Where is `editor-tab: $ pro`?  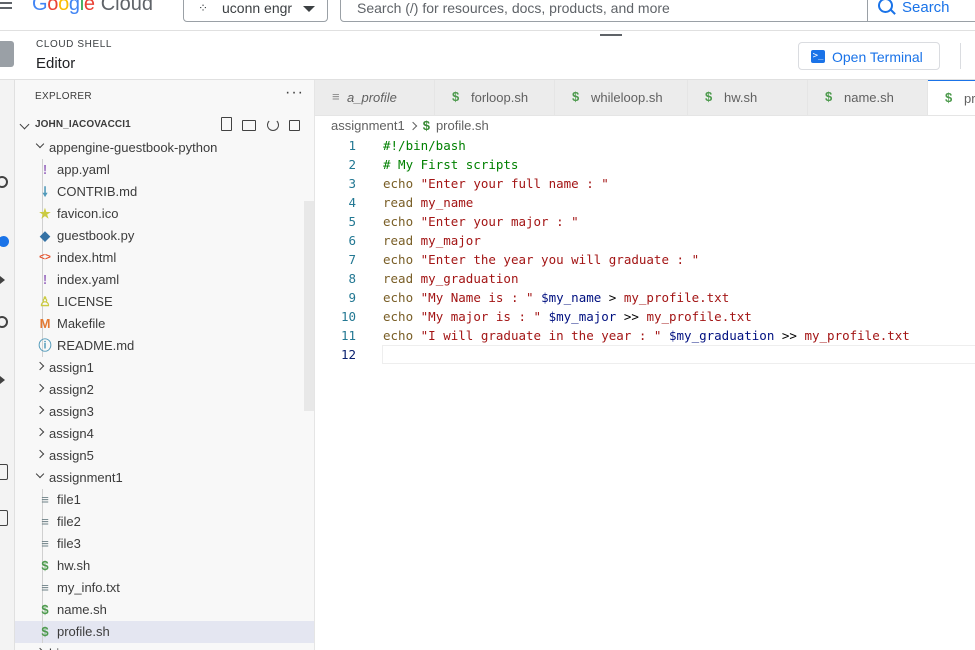
editor-tab: $ pro is located at coordinates (951, 97).